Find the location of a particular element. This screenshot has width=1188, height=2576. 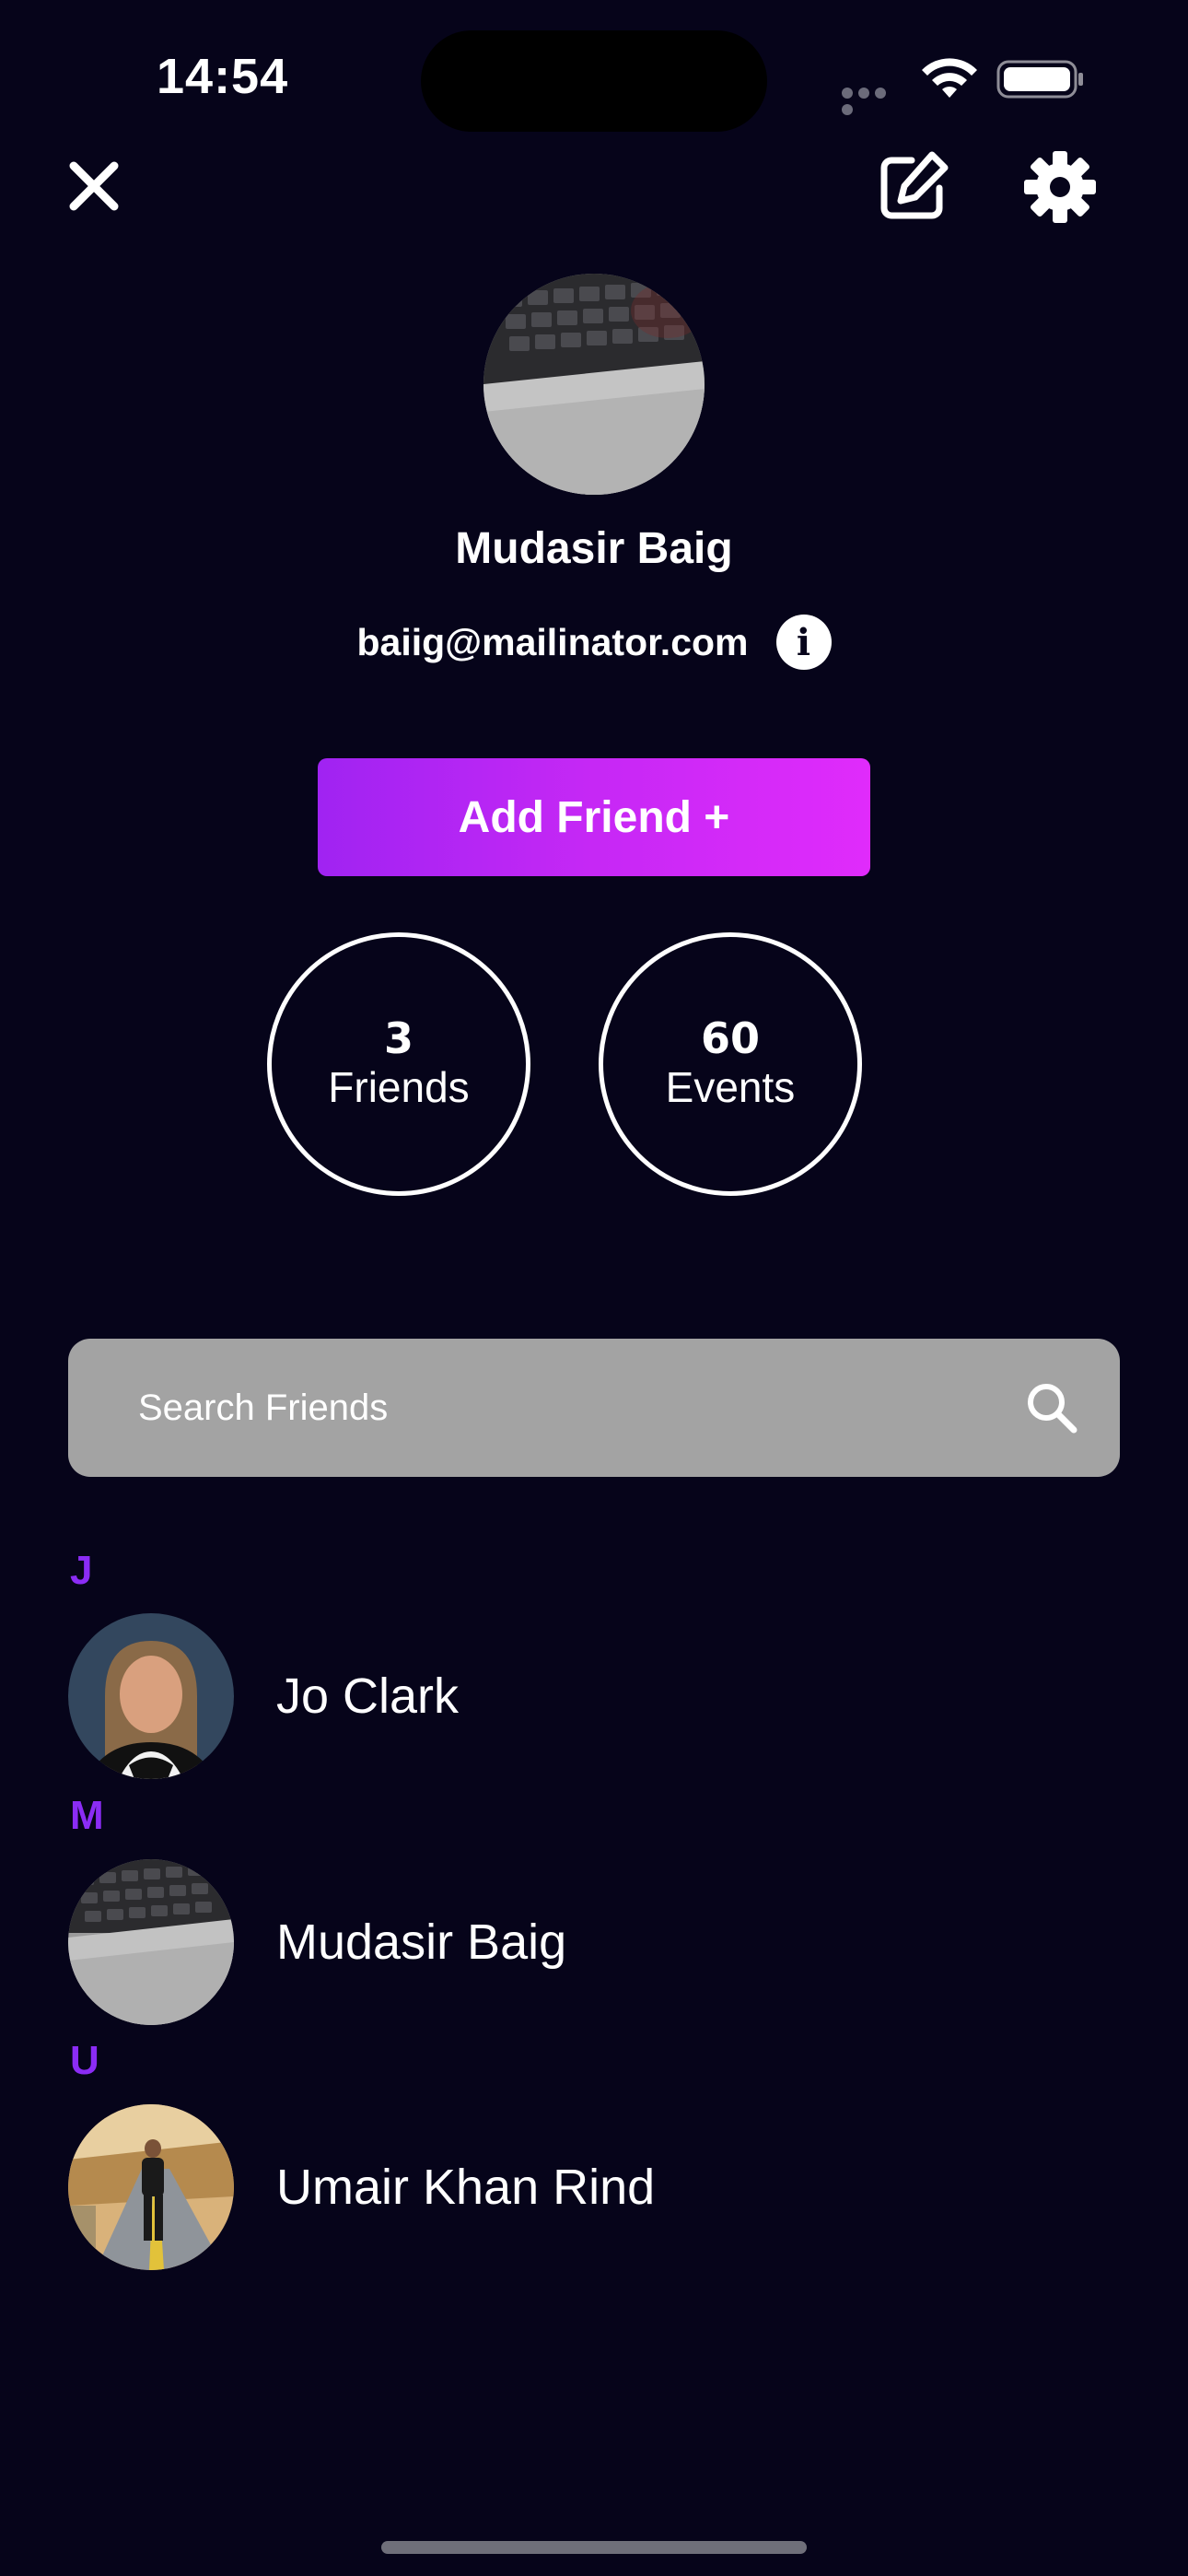

wifi-icon is located at coordinates (949, 78).